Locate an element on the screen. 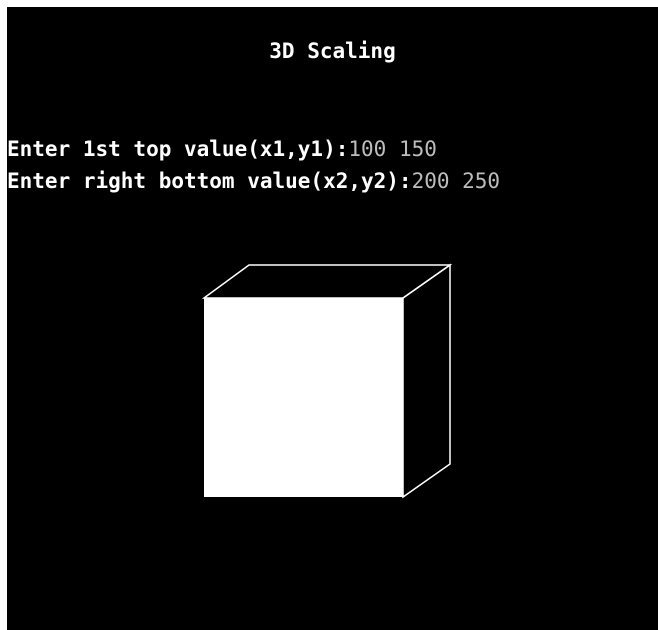 This screenshot has height=630, width=658. scaled-cube-canvas is located at coordinates (327, 381).